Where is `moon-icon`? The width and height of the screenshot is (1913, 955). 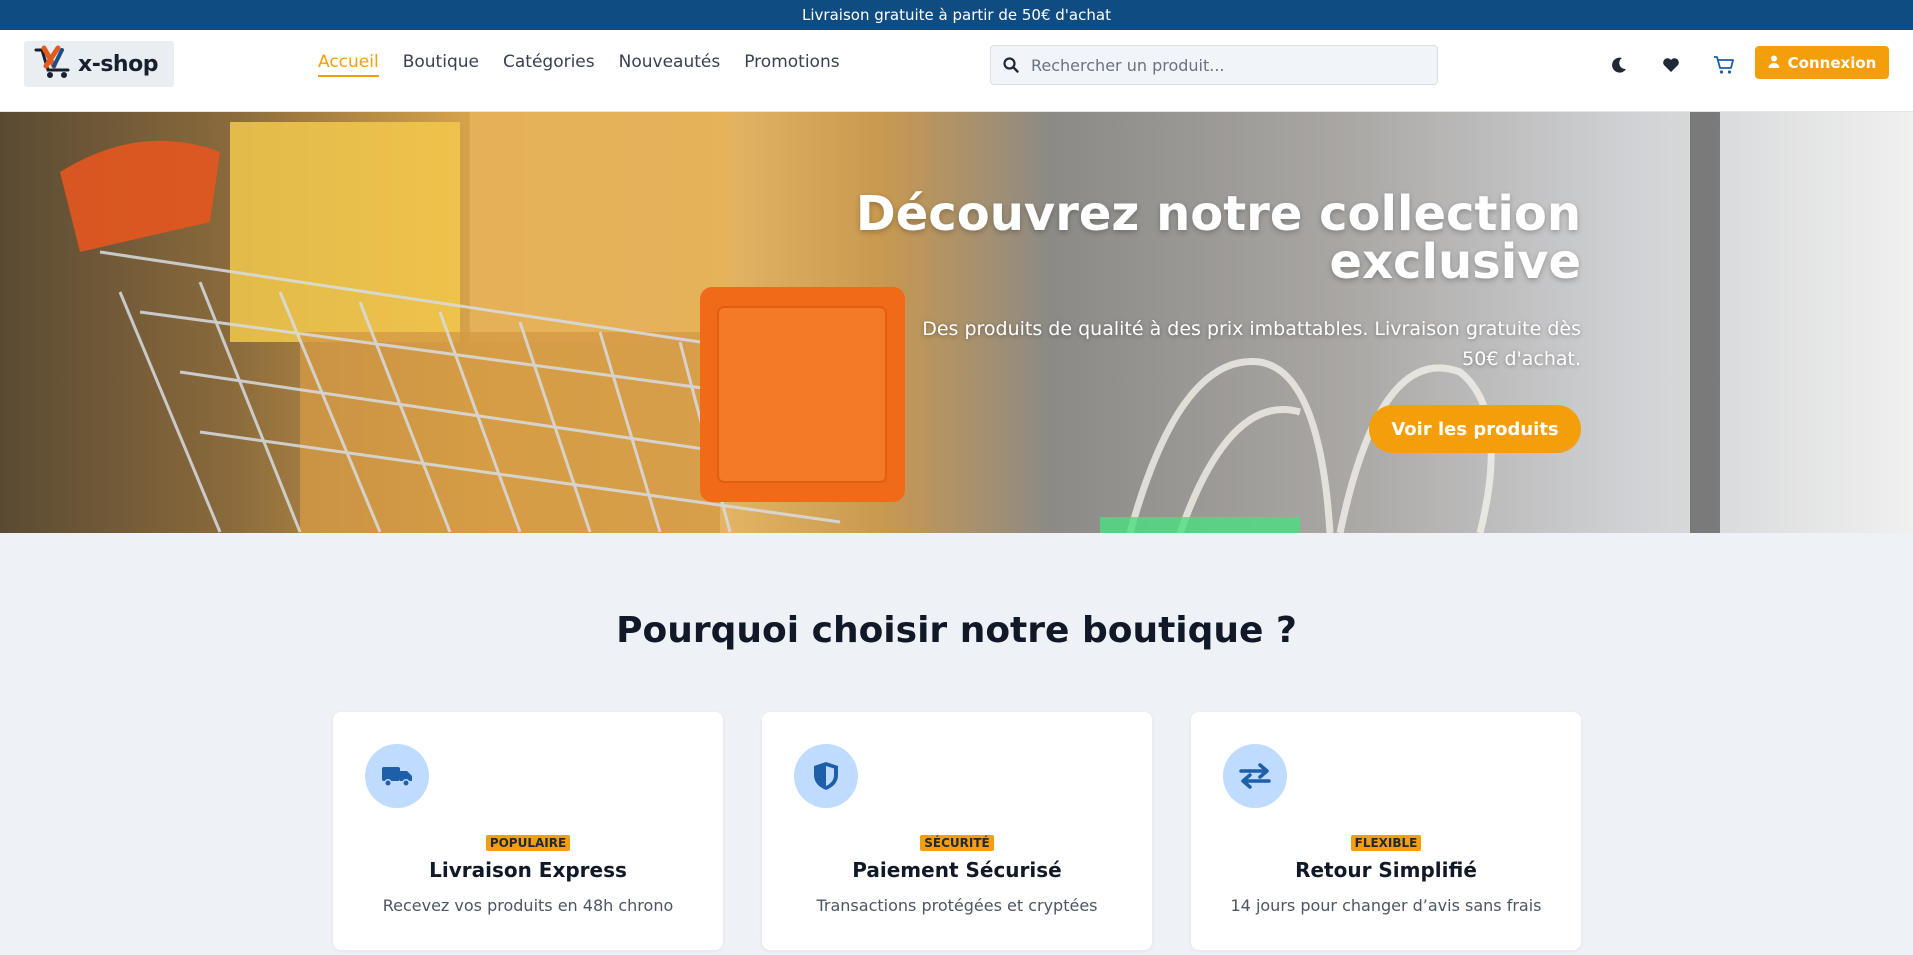
moon-icon is located at coordinates (1619, 65).